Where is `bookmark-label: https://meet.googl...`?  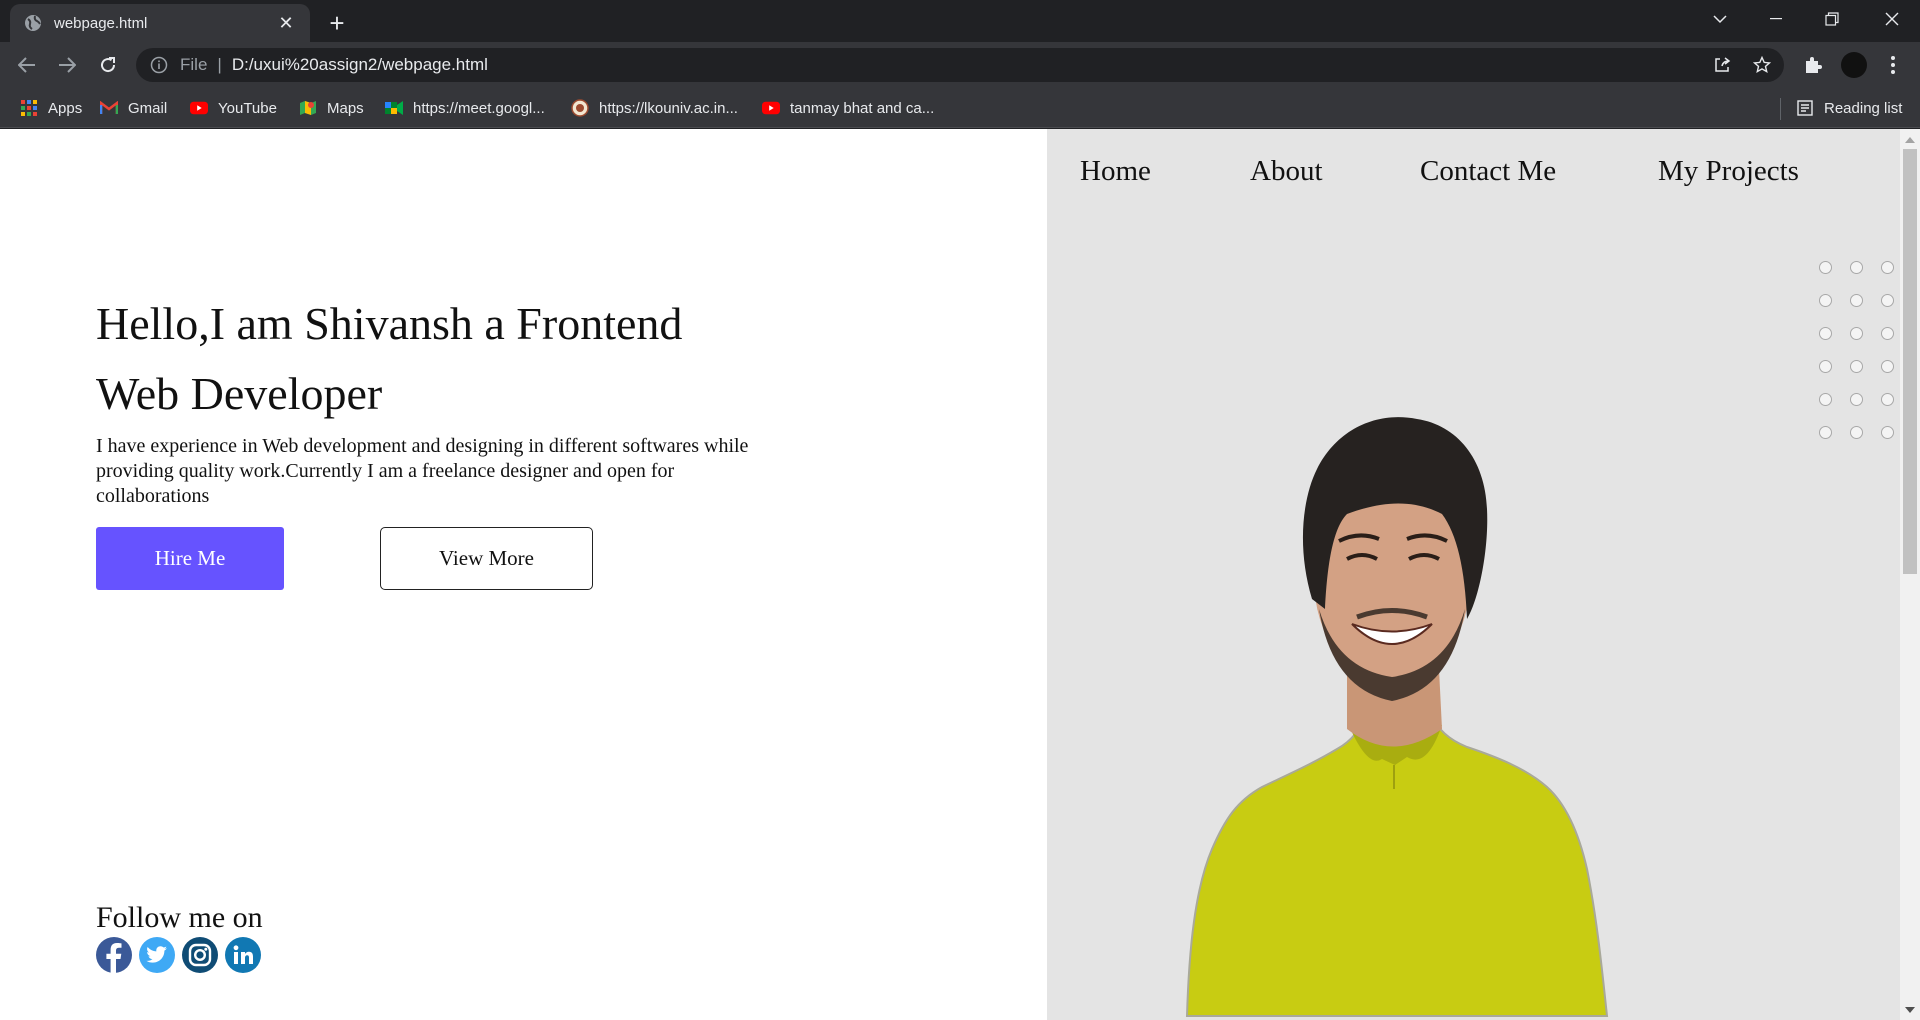 bookmark-label: https://meet.googl... is located at coordinates (479, 108).